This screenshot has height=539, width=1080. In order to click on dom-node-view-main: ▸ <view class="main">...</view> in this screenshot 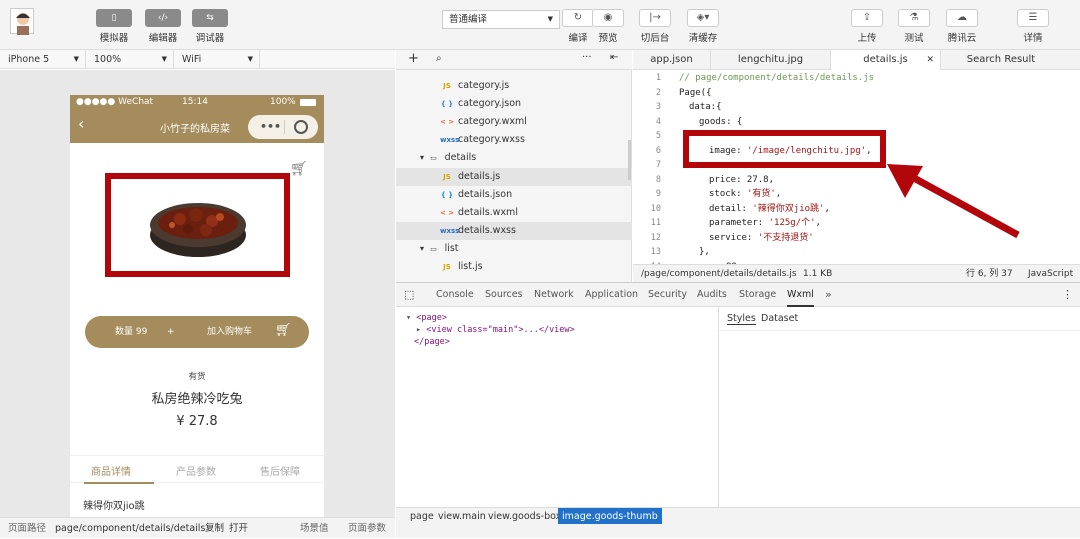, I will do `click(495, 330)`.